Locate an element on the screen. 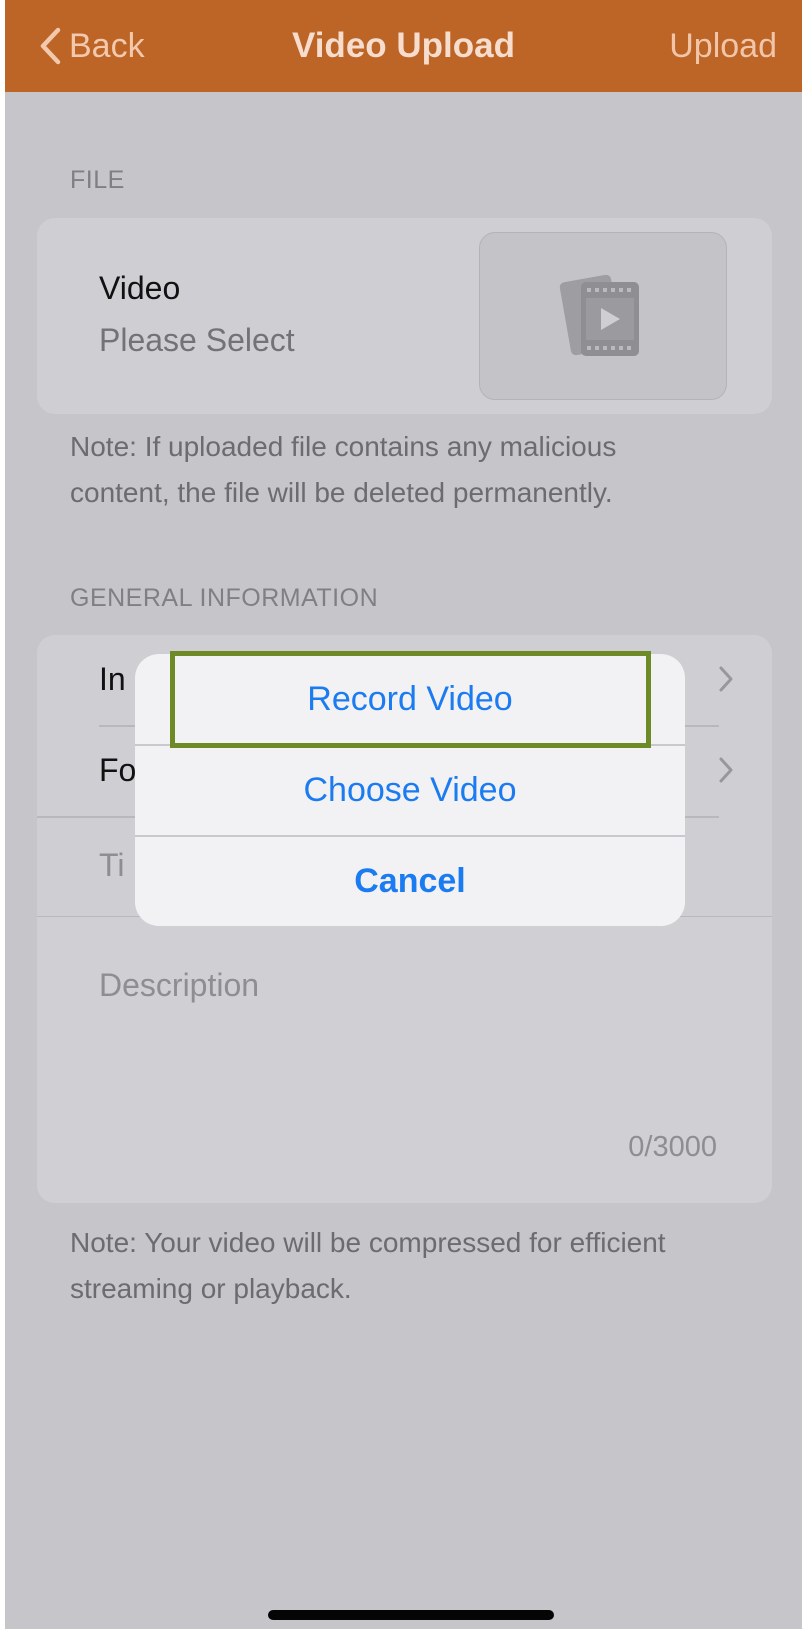 The height and width of the screenshot is (1629, 802). upload-button: Upload is located at coordinates (723, 46).